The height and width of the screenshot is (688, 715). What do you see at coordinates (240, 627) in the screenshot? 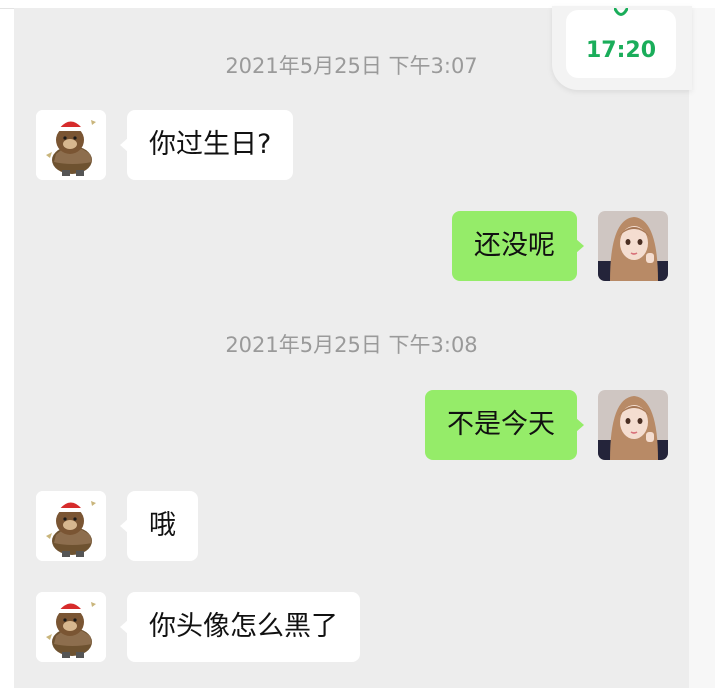
I see `incoming-message-bubble: 你头像怎么黑了` at bounding box center [240, 627].